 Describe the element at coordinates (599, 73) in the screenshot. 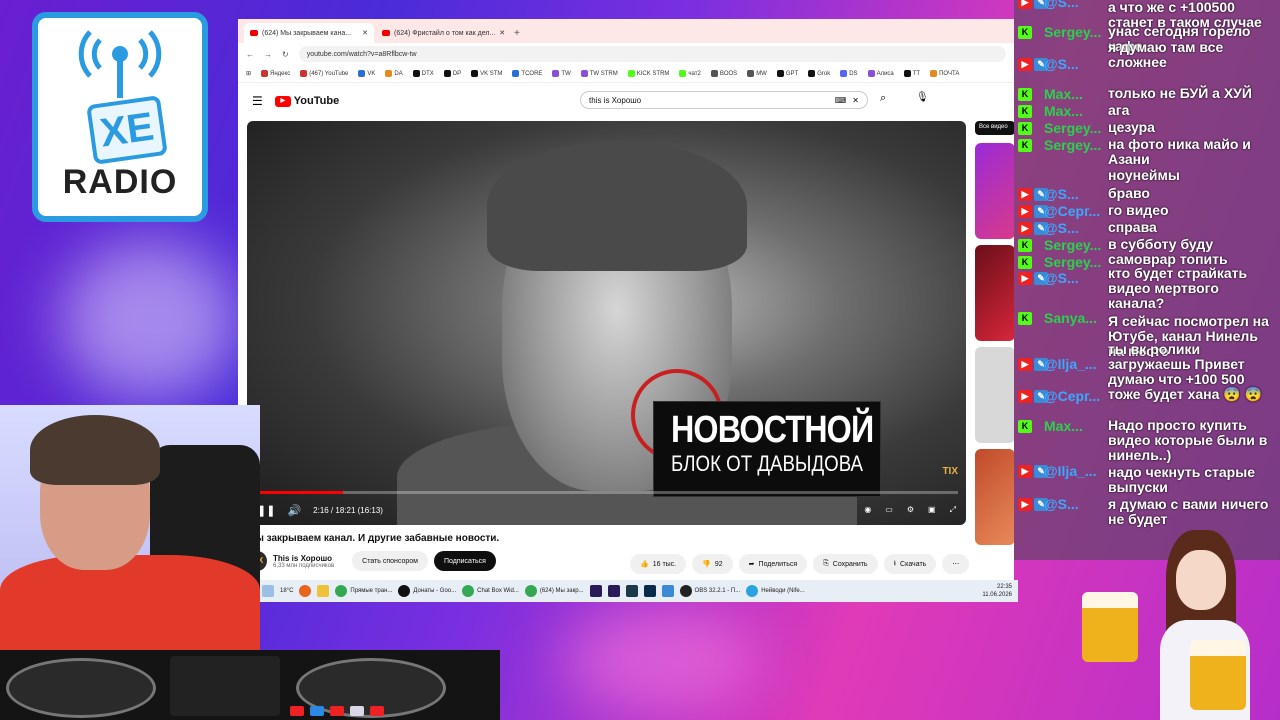

I see `bookmark-item: TW STRM` at that location.